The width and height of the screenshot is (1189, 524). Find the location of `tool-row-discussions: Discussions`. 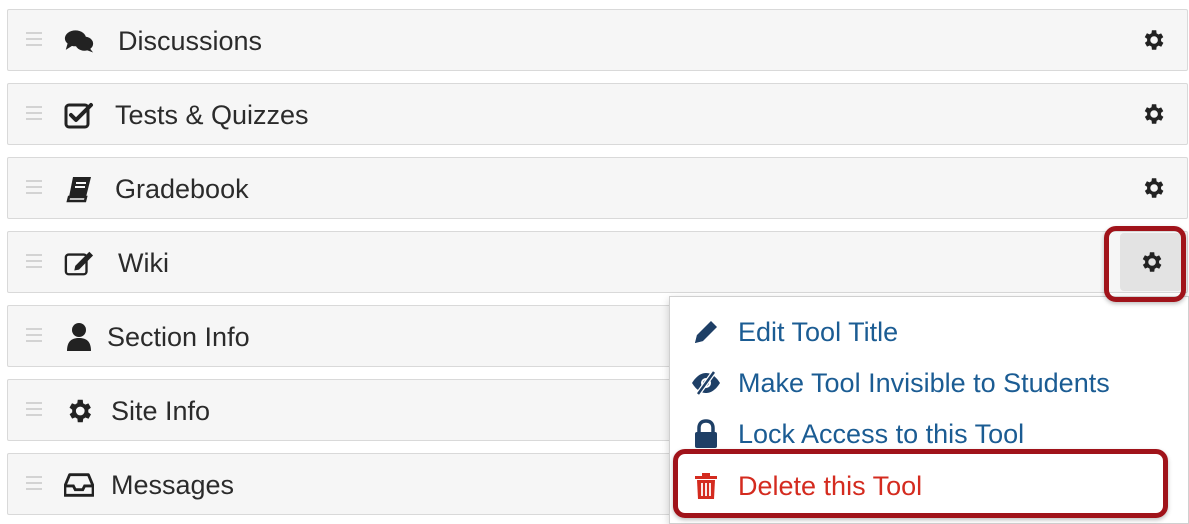

tool-row-discussions: Discussions is located at coordinates (597, 40).